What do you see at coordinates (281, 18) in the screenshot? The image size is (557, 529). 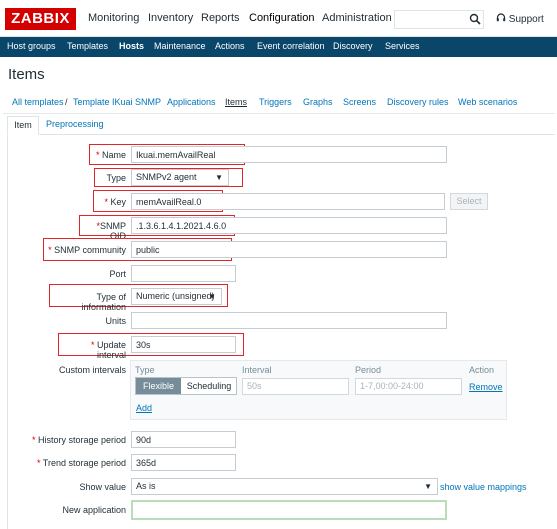 I see `menu-configuration: Configuration` at bounding box center [281, 18].